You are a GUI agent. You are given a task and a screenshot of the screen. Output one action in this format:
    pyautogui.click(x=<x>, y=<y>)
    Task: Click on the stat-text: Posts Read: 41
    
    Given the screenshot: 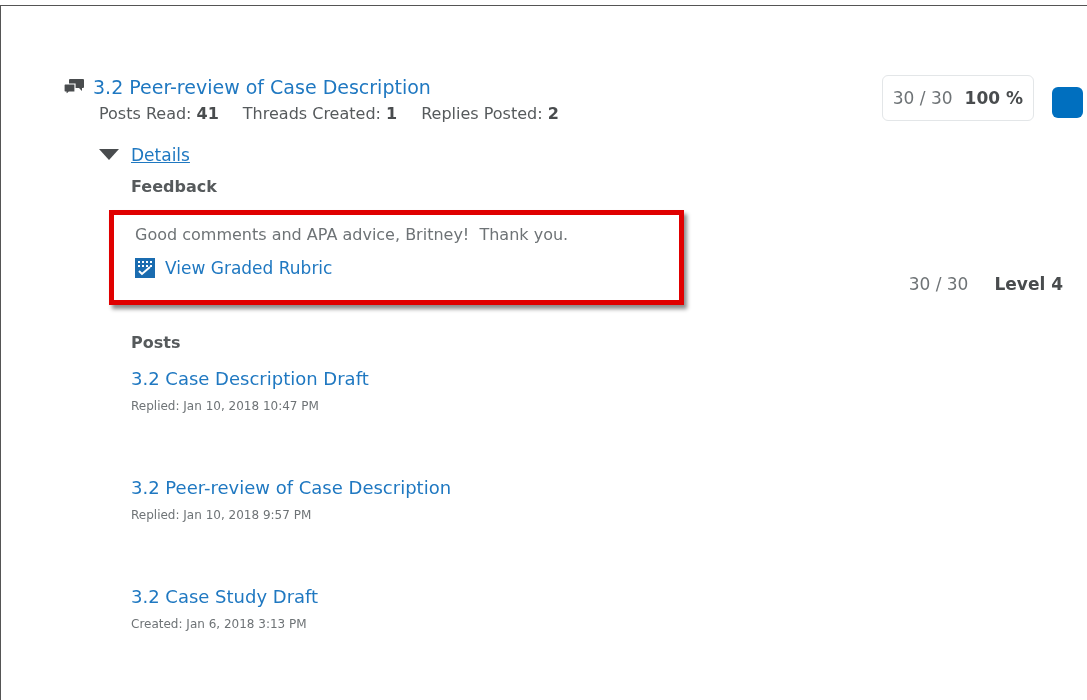 What is the action you would take?
    pyautogui.click(x=159, y=113)
    